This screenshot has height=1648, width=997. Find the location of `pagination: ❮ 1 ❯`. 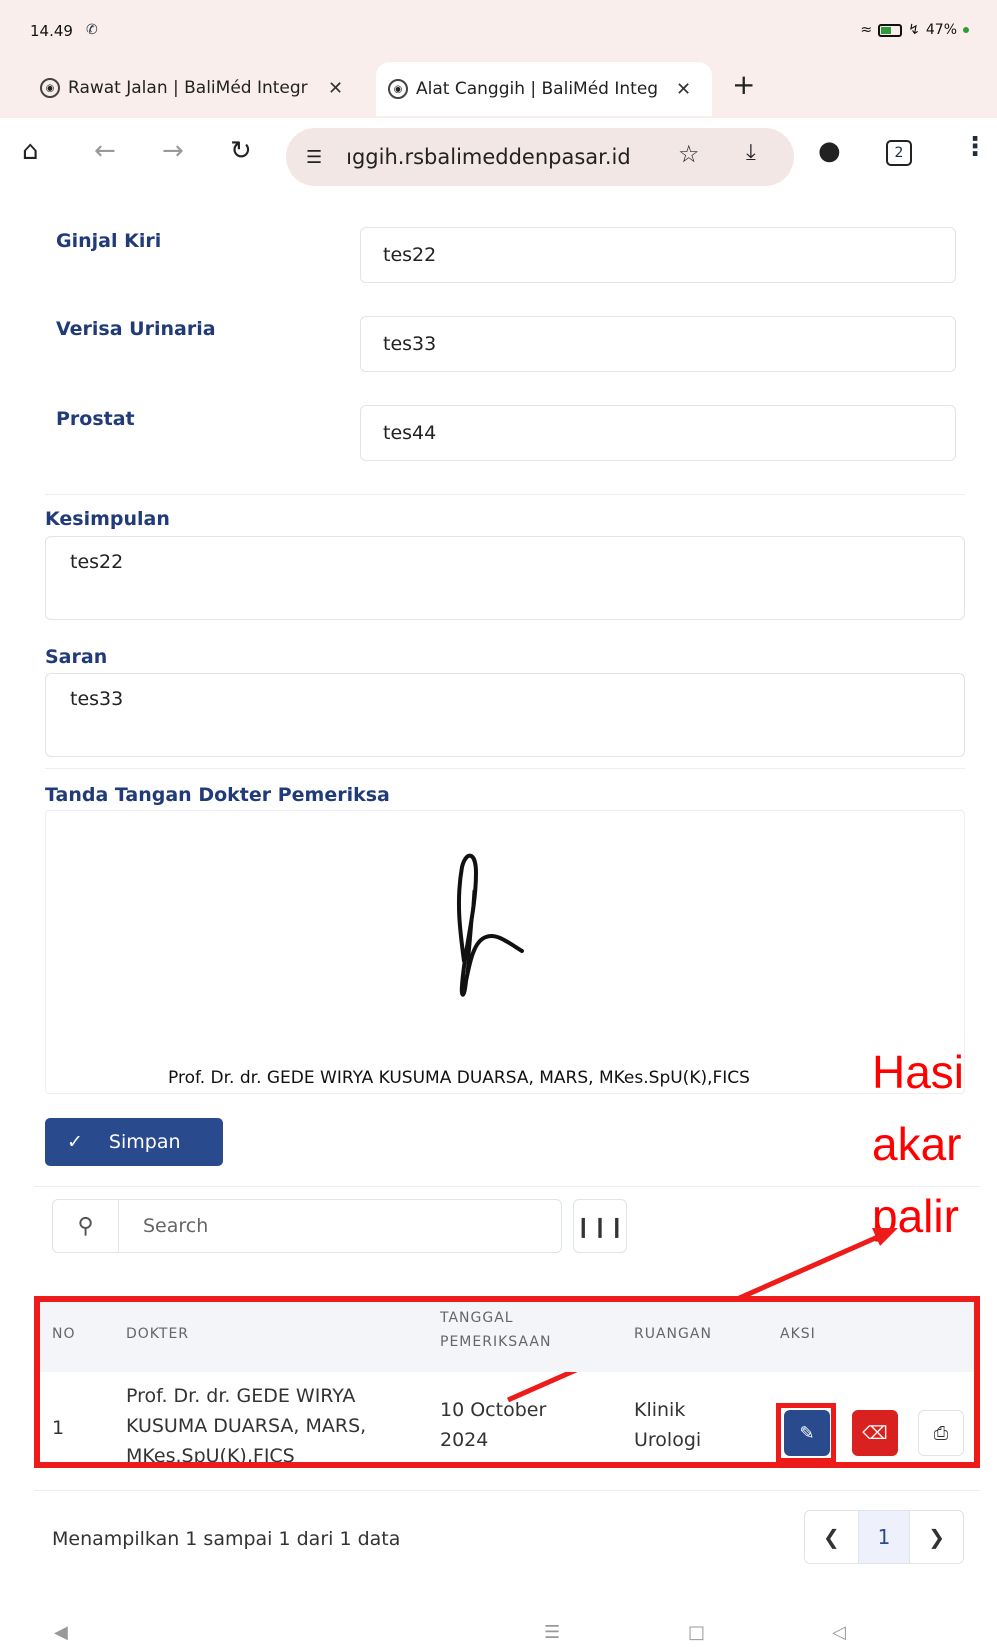

pagination: ❮ 1 ❯ is located at coordinates (884, 1537).